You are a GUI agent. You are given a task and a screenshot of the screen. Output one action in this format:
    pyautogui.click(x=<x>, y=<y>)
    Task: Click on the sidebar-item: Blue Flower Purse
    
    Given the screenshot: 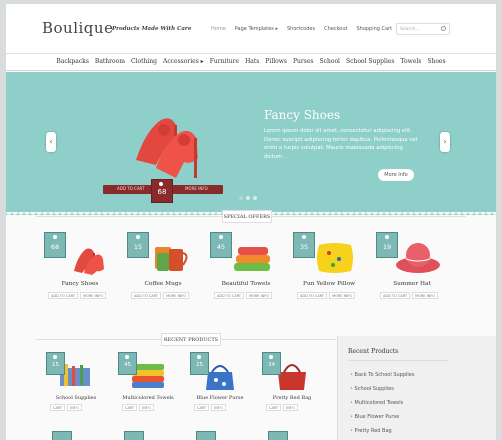 What is the action you would take?
    pyautogui.click(x=382, y=417)
    